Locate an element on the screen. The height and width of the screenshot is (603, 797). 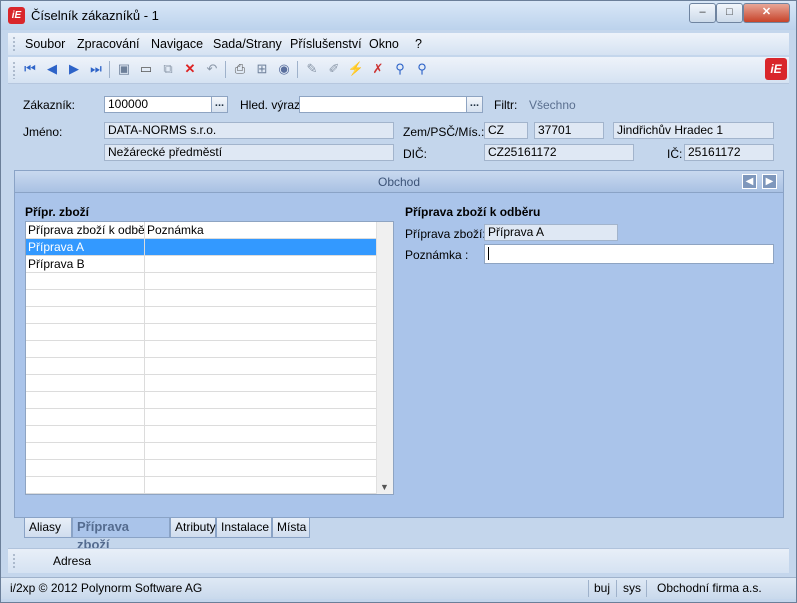
scroll-down-icon: ▼ is located at coordinates (384, 487).